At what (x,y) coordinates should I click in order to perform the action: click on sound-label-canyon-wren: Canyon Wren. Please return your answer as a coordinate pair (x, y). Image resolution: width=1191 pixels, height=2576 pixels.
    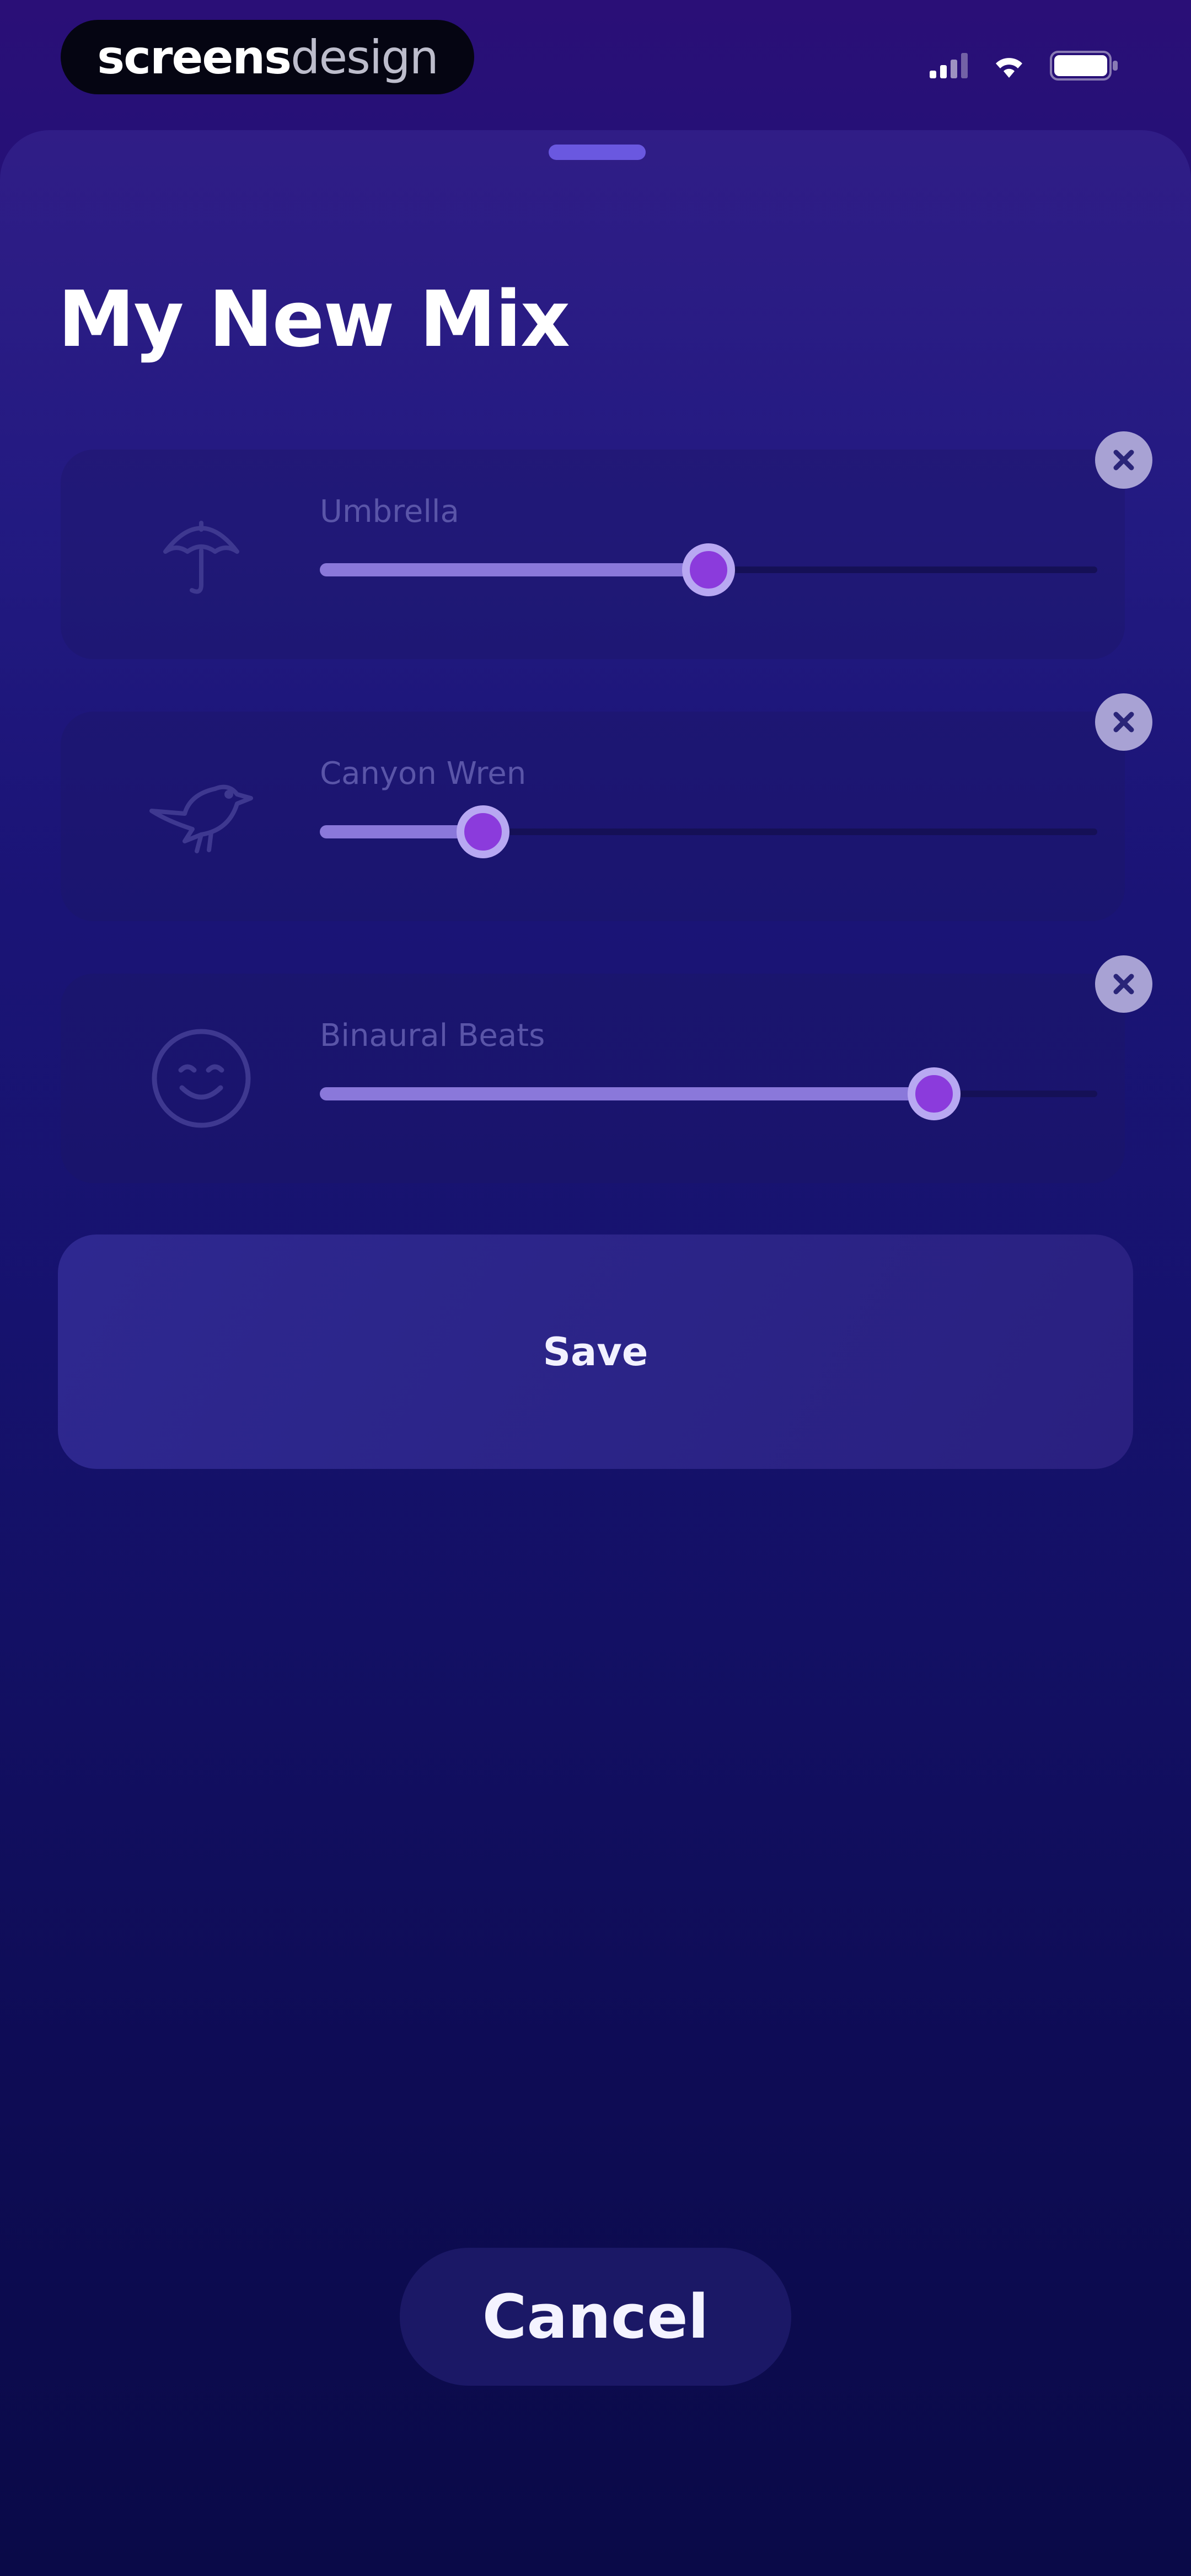
    Looking at the image, I should click on (424, 774).